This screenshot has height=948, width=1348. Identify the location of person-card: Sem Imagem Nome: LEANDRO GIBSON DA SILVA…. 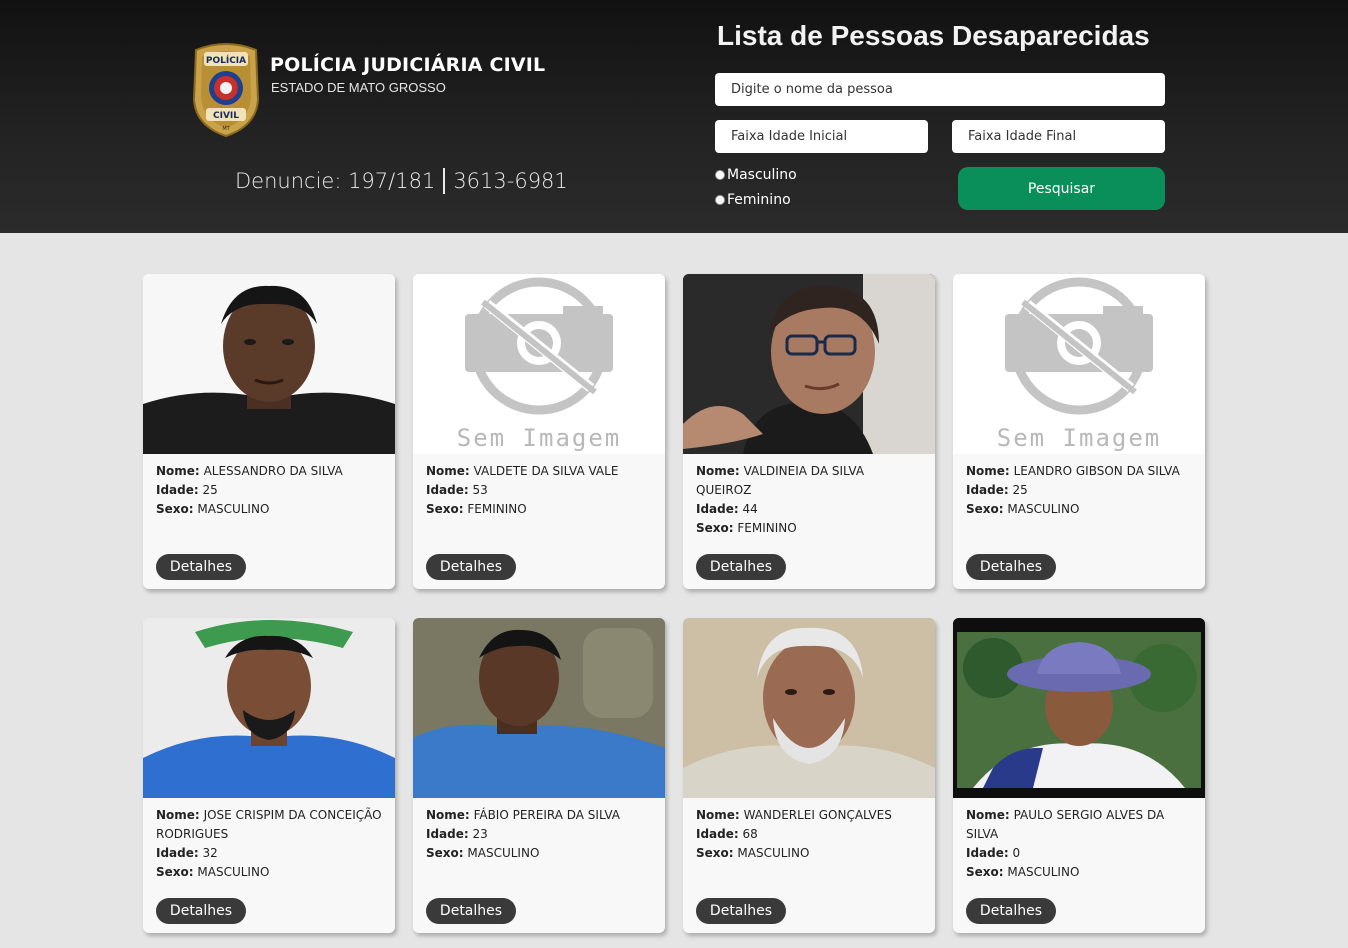
(1079, 431).